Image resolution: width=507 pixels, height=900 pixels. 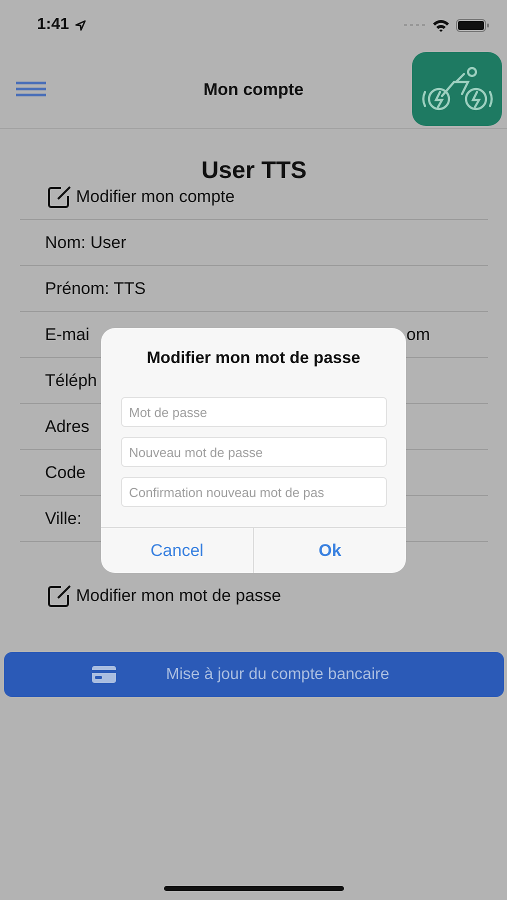 I want to click on password-field: Confirmation nouveau mot de pas, so click(x=254, y=492).